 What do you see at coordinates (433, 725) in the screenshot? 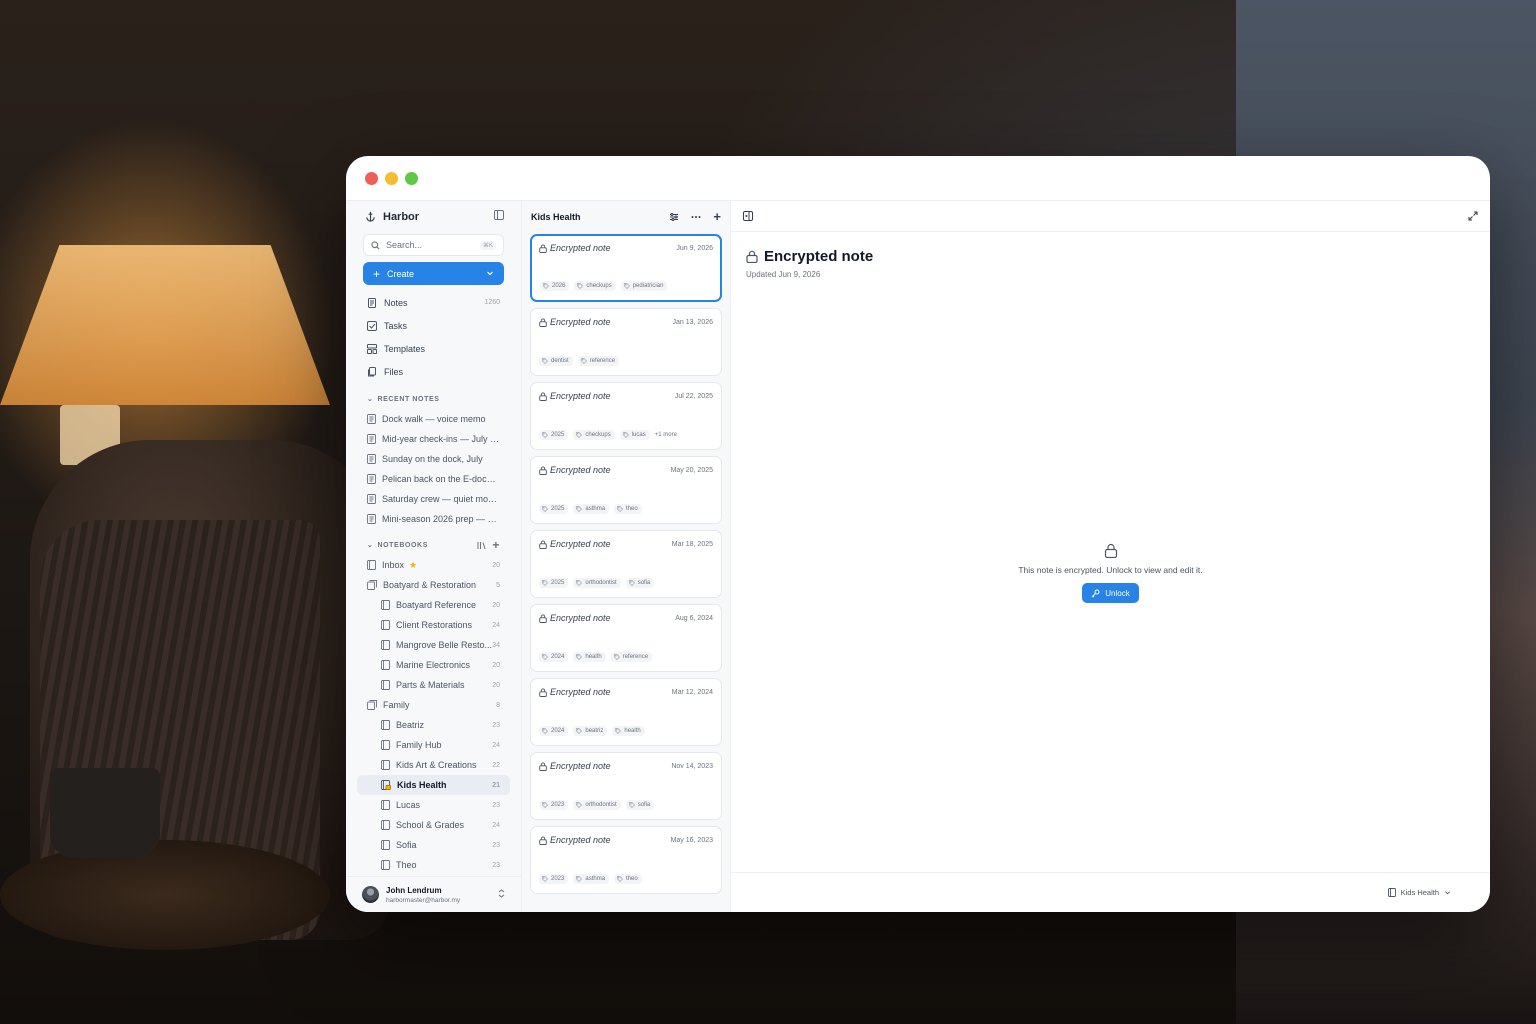
I see `notebook-item: Beatriz 23` at bounding box center [433, 725].